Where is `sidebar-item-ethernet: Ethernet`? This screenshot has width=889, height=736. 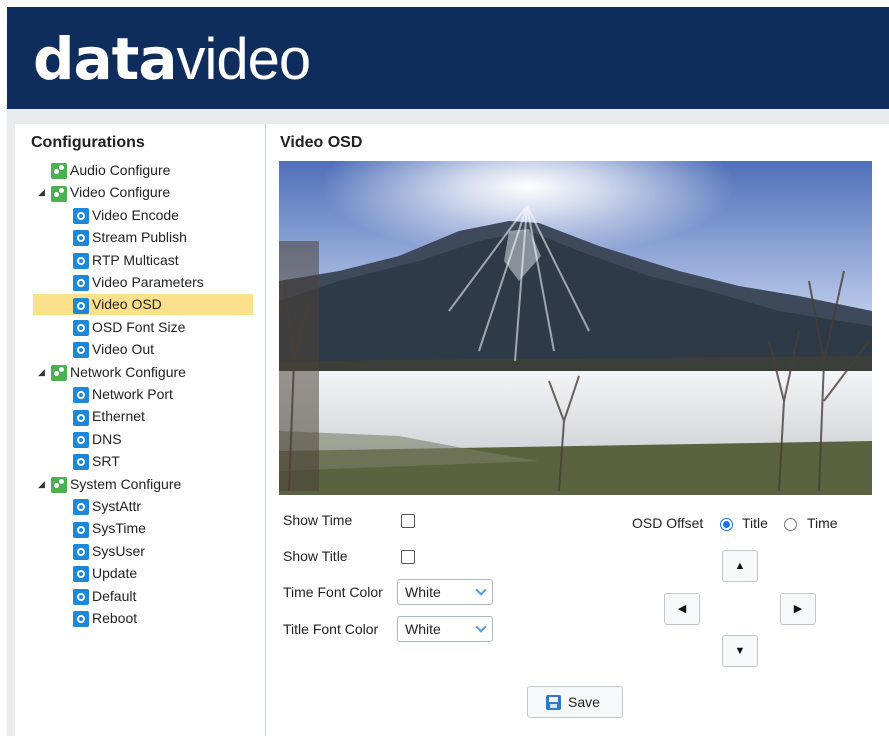 sidebar-item-ethernet: Ethernet is located at coordinates (109, 416).